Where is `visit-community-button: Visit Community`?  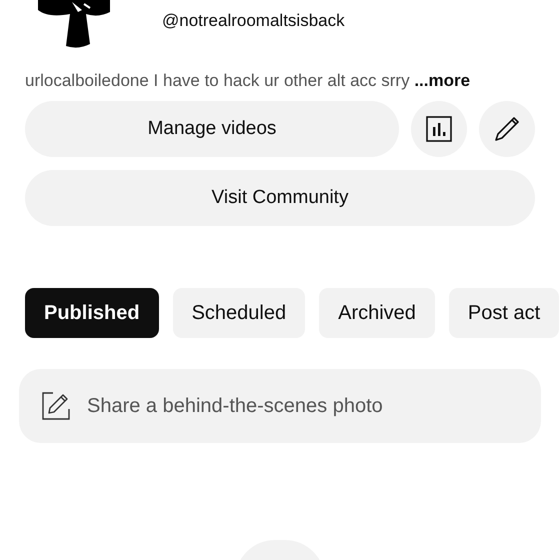 visit-community-button: Visit Community is located at coordinates (280, 198).